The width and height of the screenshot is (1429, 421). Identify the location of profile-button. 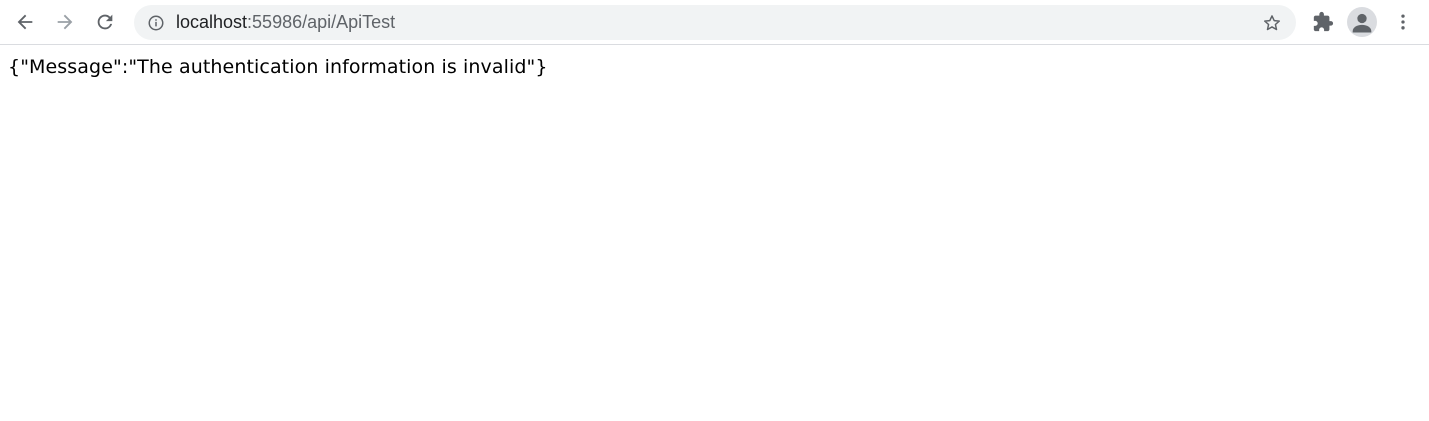
(1362, 22).